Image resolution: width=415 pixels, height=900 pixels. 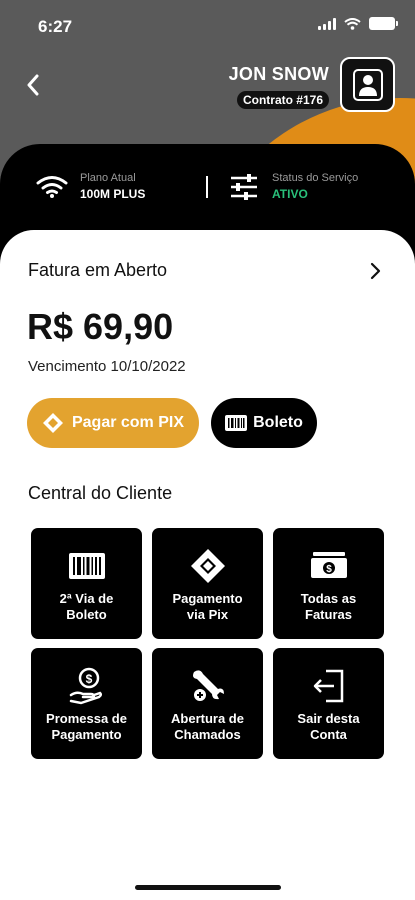 What do you see at coordinates (128, 422) in the screenshot?
I see `pay-pix-label: Pagar com PIX` at bounding box center [128, 422].